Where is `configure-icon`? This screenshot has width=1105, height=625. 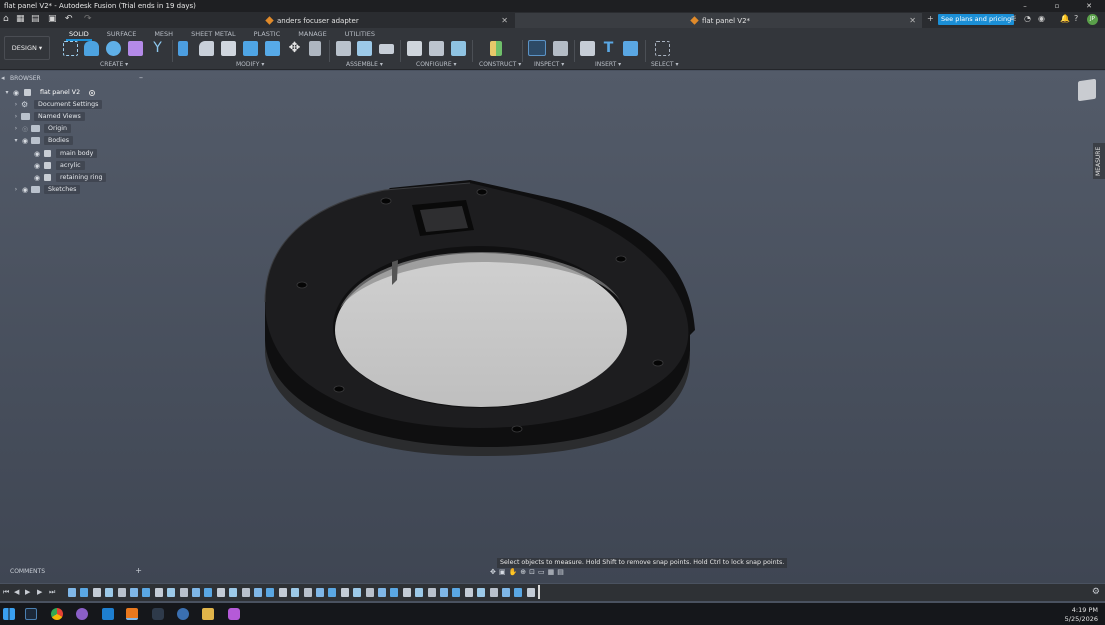 configure-icon is located at coordinates (414, 48).